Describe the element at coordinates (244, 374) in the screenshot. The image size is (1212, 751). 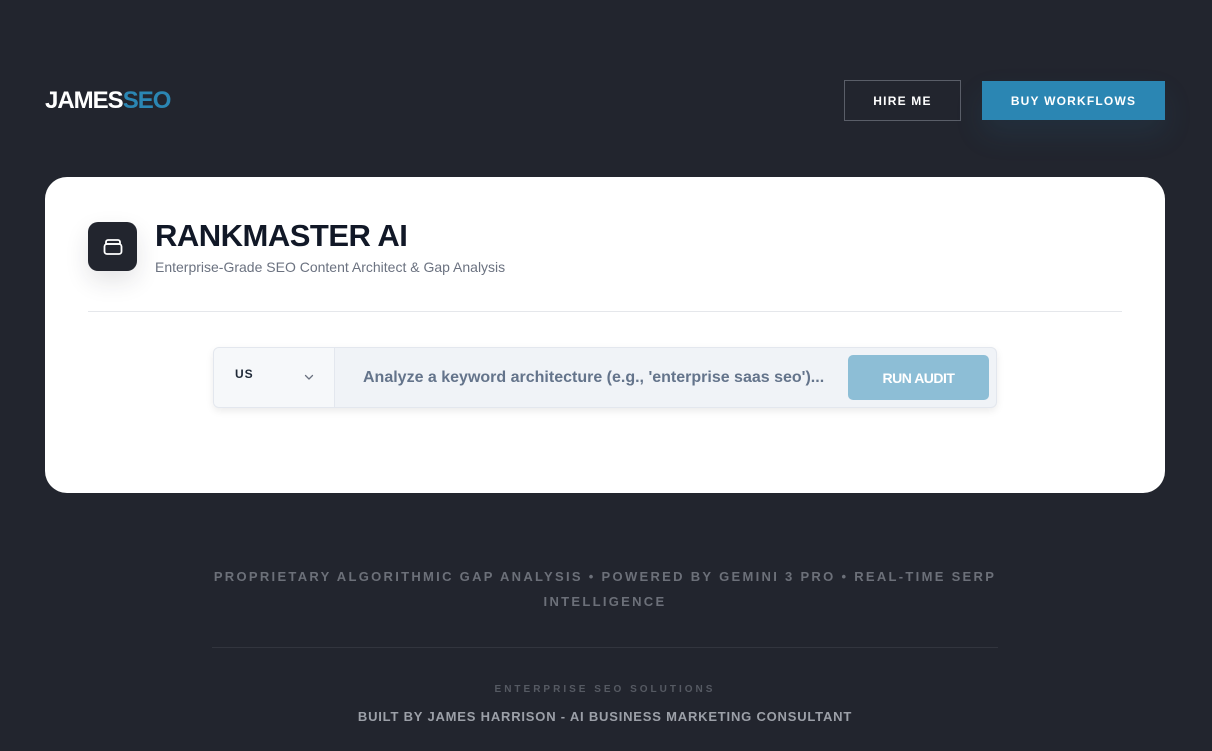
I see `country-select-value: US` at that location.